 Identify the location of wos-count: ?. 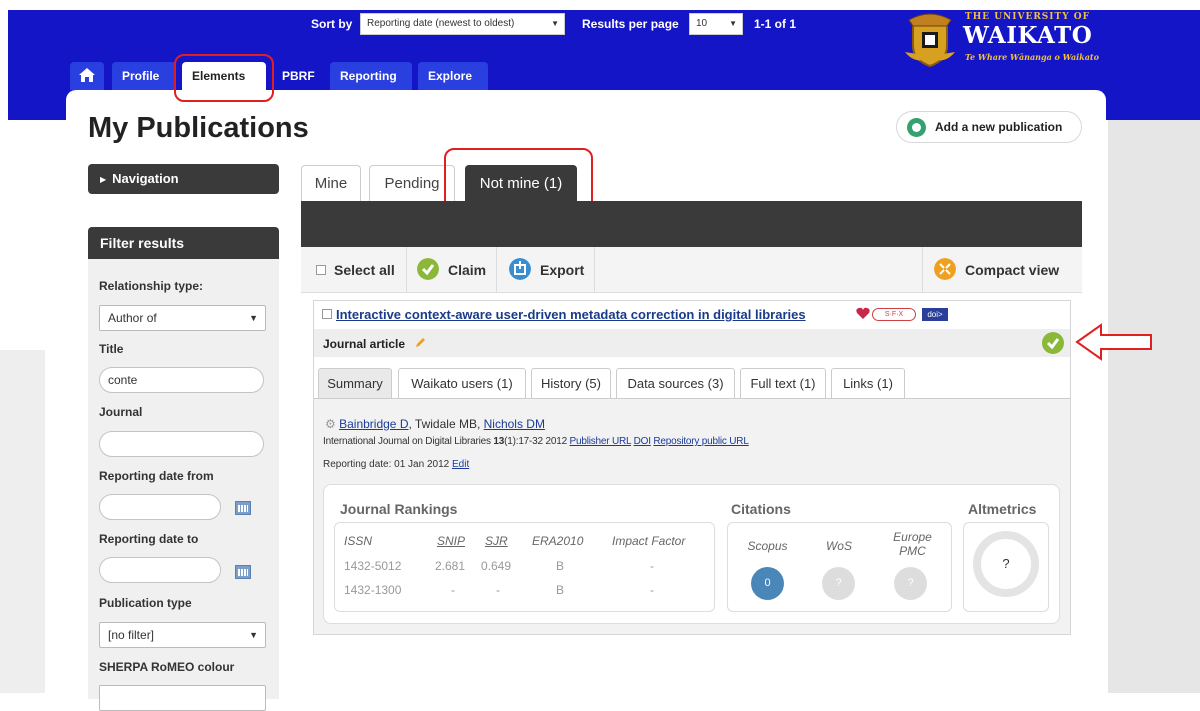
(838, 583).